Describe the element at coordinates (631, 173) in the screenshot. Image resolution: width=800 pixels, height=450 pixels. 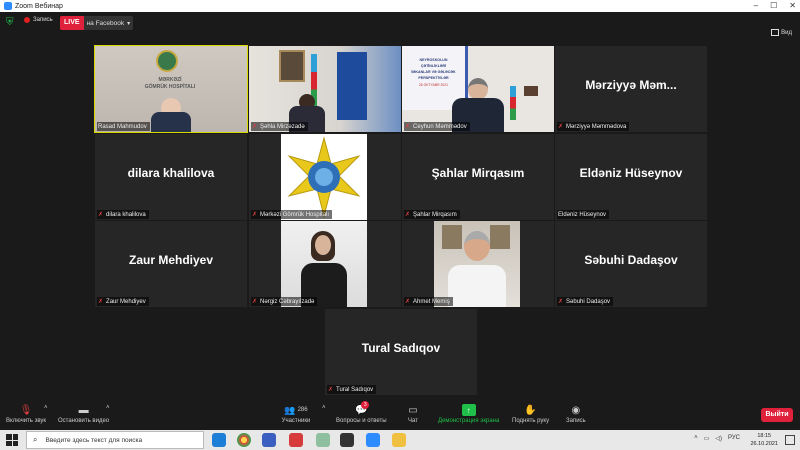
I see `participant-display-name: Eldəniz Hüseynov` at that location.